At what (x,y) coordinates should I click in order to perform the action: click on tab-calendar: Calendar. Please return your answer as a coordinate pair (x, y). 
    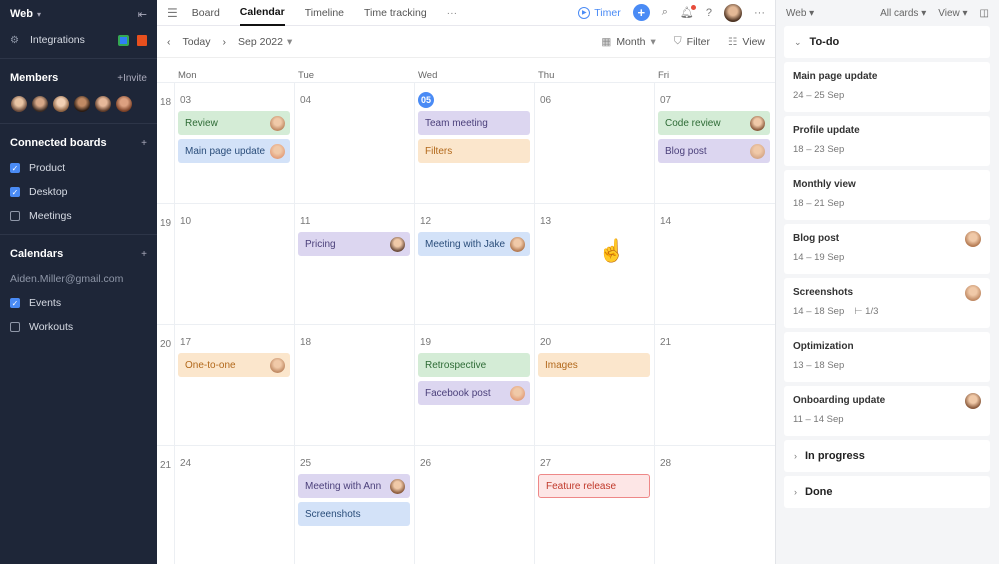
    Looking at the image, I should click on (262, 13).